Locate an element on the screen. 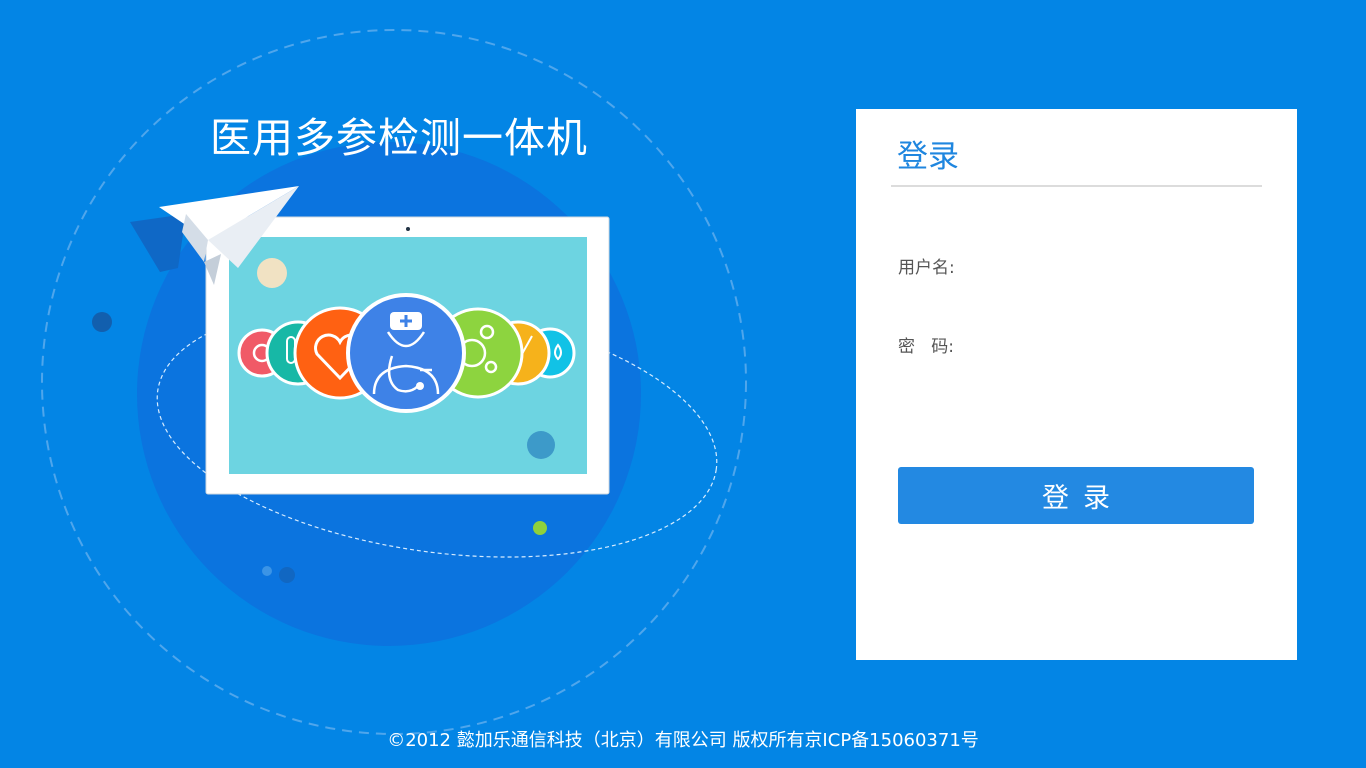 The height and width of the screenshot is (768, 1366). app-title: 医用多参检测一体机 is located at coordinates (399, 138).